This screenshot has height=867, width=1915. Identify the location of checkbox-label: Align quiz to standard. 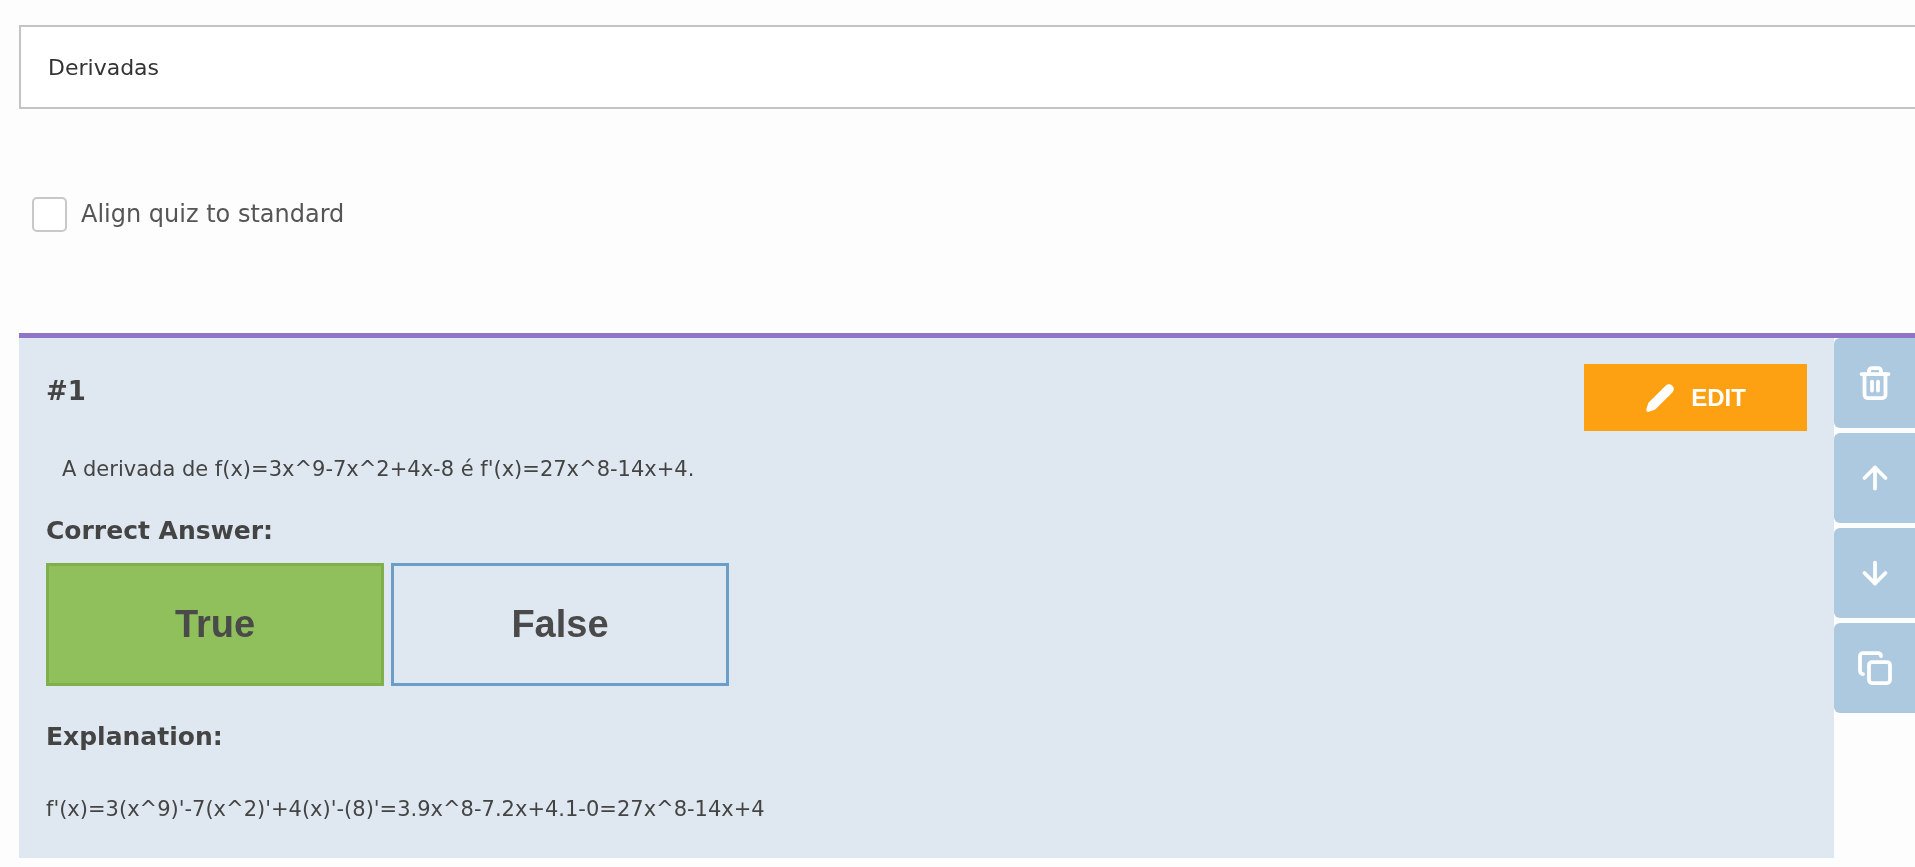
(213, 214).